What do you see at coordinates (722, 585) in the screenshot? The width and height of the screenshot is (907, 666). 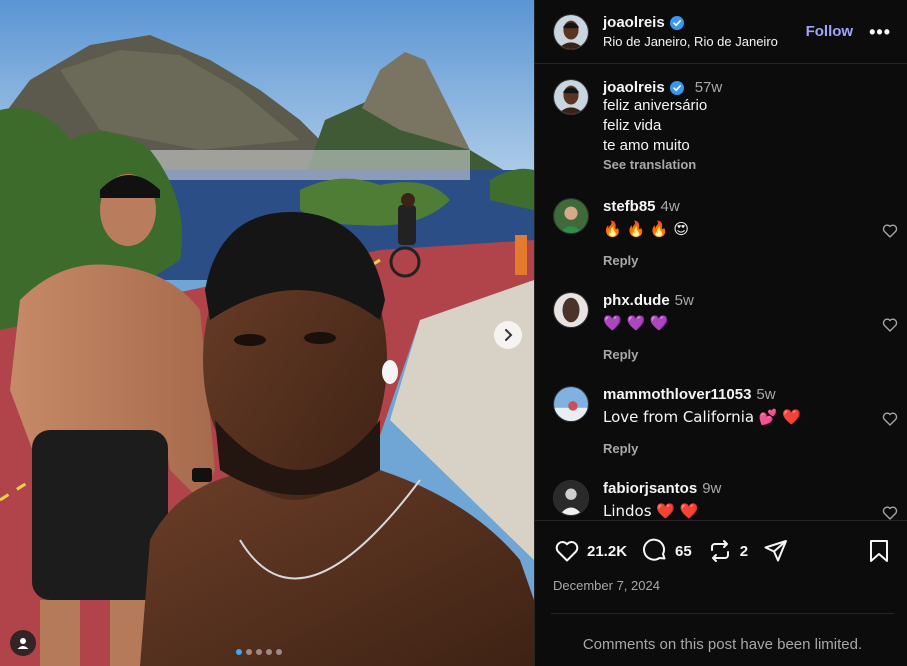 I see `post-date: December 7, 2024` at bounding box center [722, 585].